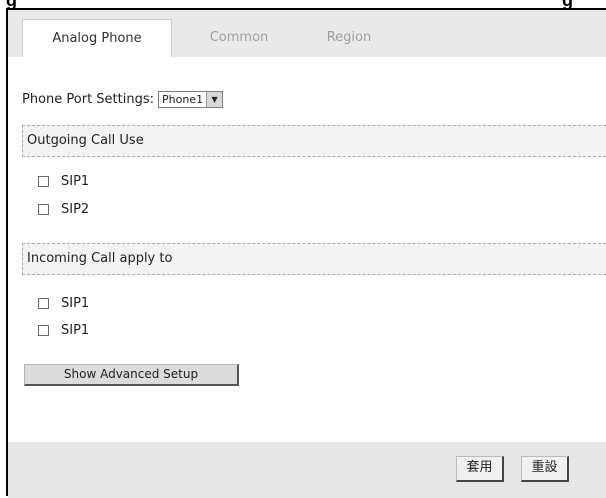 Image resolution: width=606 pixels, height=498 pixels. I want to click on outgoing-call-title: Outgoing Call Use, so click(85, 140).